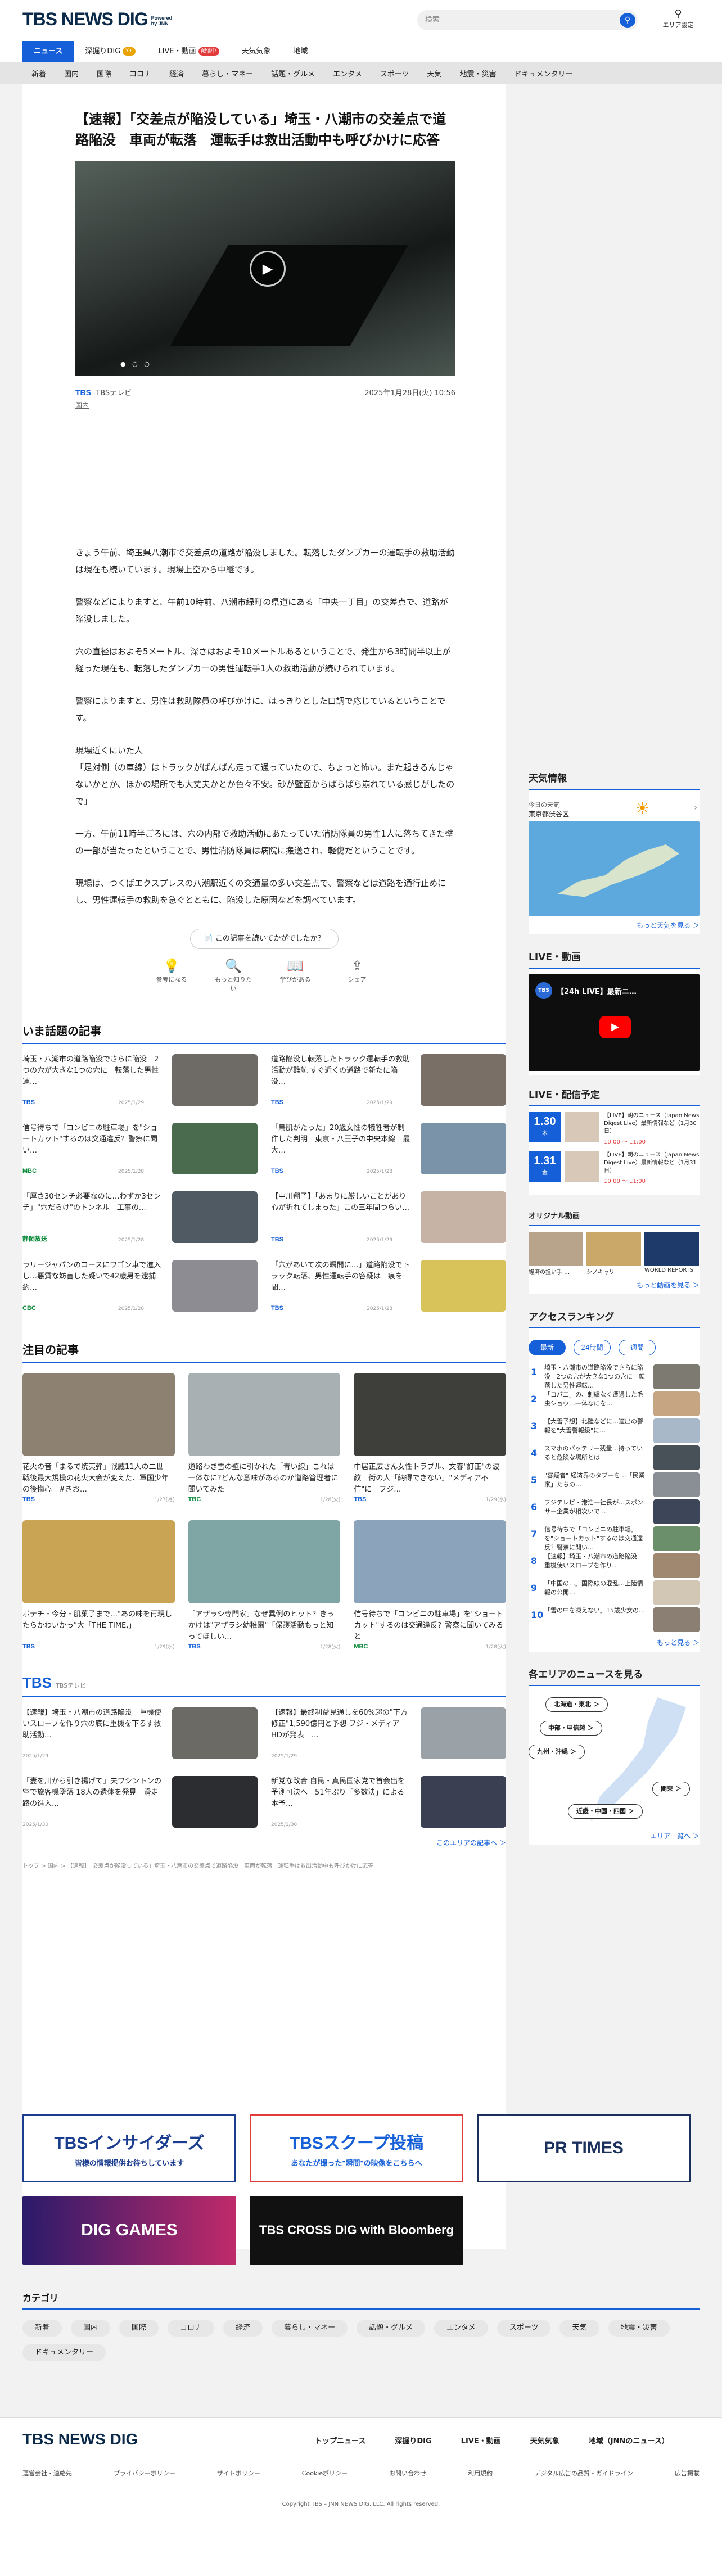 Image resolution: width=722 pixels, height=2576 pixels. Describe the element at coordinates (238, 2473) in the screenshot. I see `footer-sublink: サイトポリシー` at that location.